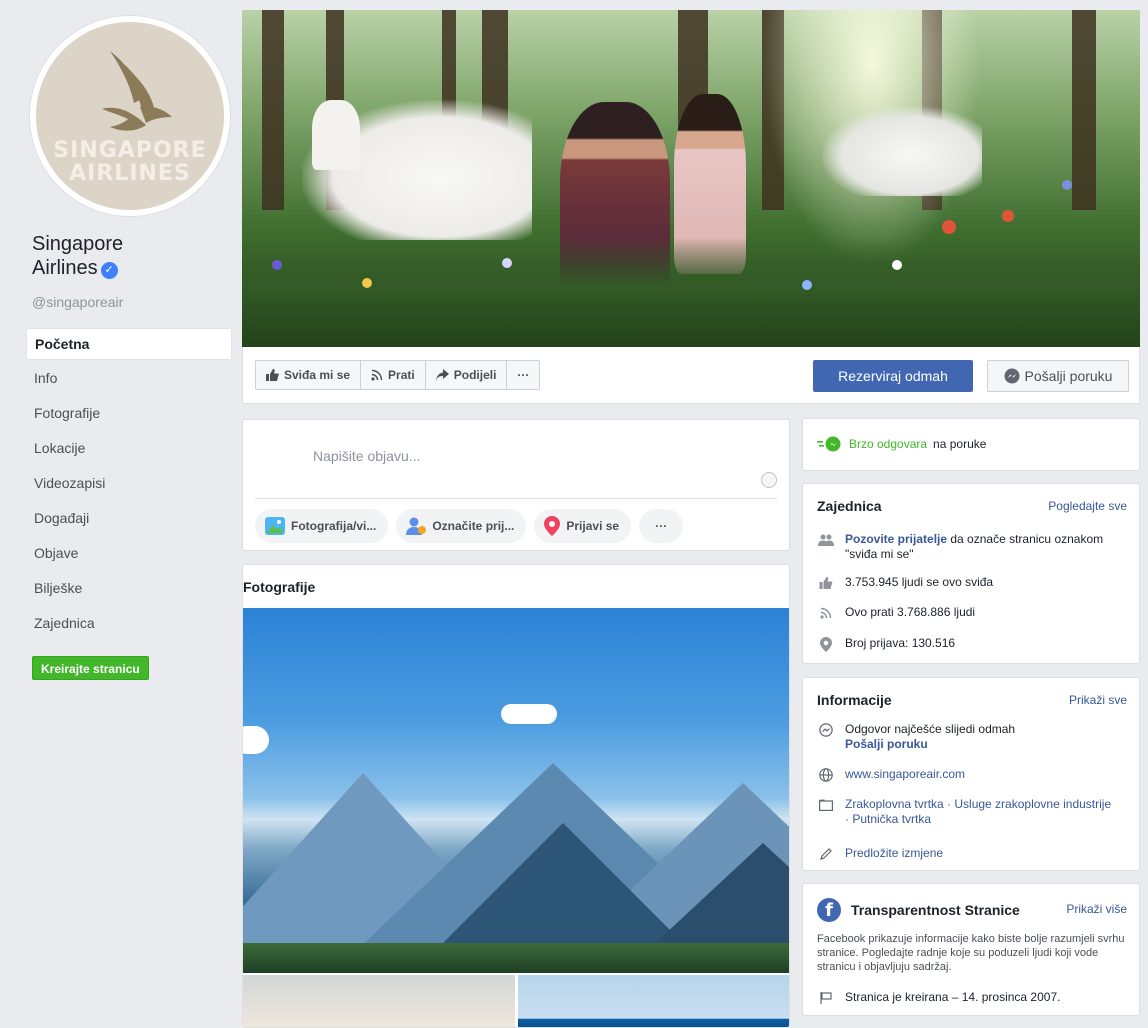 This screenshot has height=1028, width=1148. What do you see at coordinates (129, 589) in the screenshot?
I see `nav-item-notes: Bilješke` at bounding box center [129, 589].